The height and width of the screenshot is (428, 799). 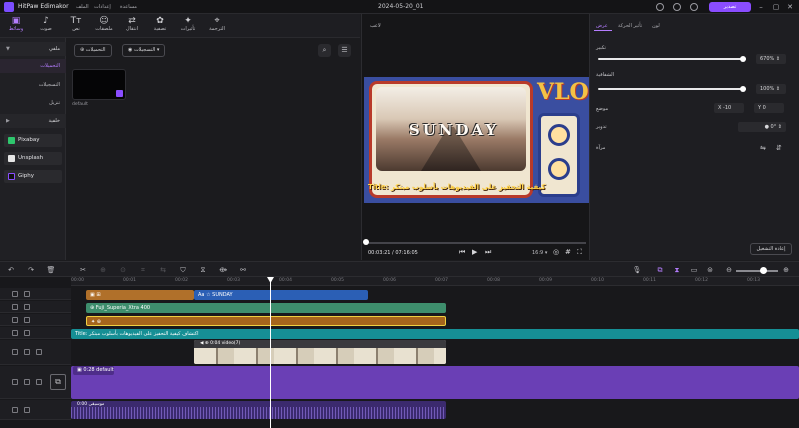 What do you see at coordinates (266, 308) in the screenshot?
I see `clip-filter: ⊕ Fuji_Superia_Xtra 400` at bounding box center [266, 308].